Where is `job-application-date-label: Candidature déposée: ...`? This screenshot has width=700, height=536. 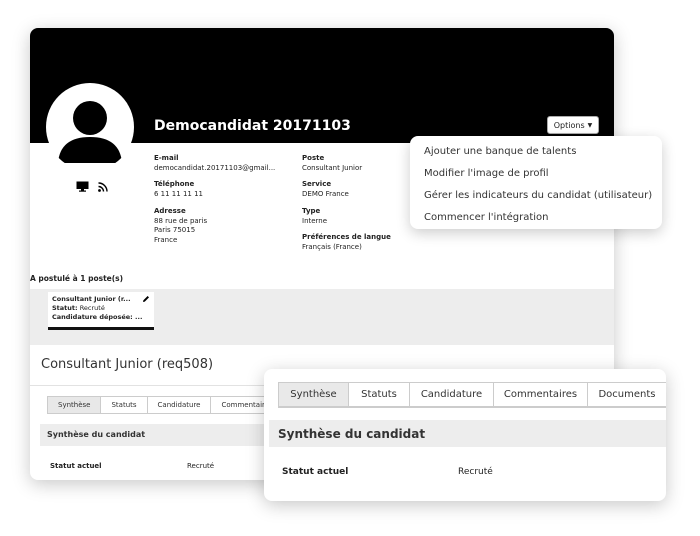
job-application-date-label: Candidature déposée: ... is located at coordinates (97, 317).